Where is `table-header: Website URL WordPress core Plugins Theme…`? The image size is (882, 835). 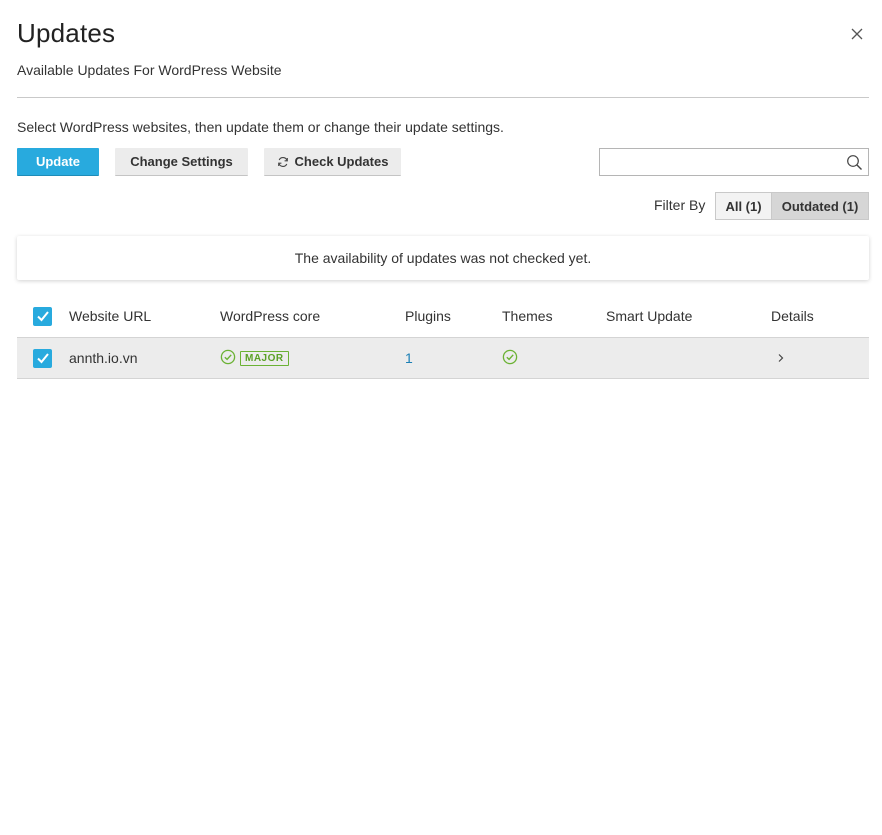
table-header: Website URL WordPress core Plugins Theme… is located at coordinates (443, 316).